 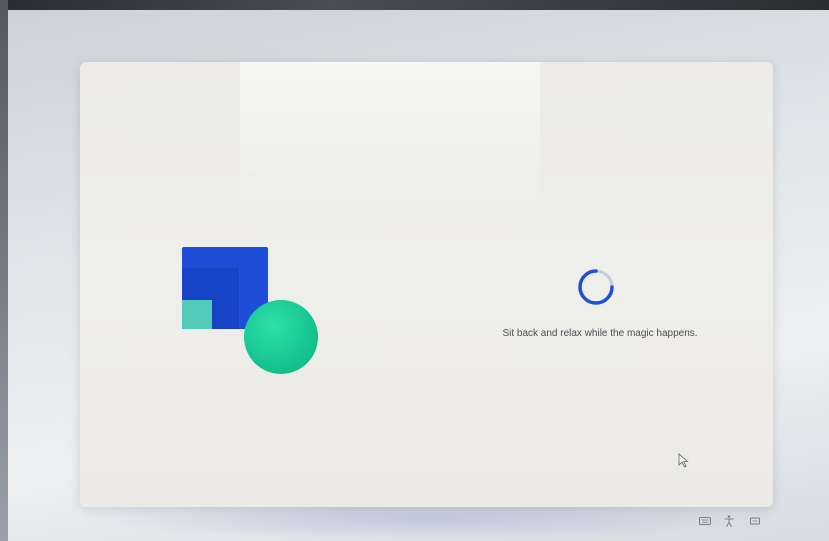 What do you see at coordinates (4, 270) in the screenshot?
I see `monitor-bezel-left` at bounding box center [4, 270].